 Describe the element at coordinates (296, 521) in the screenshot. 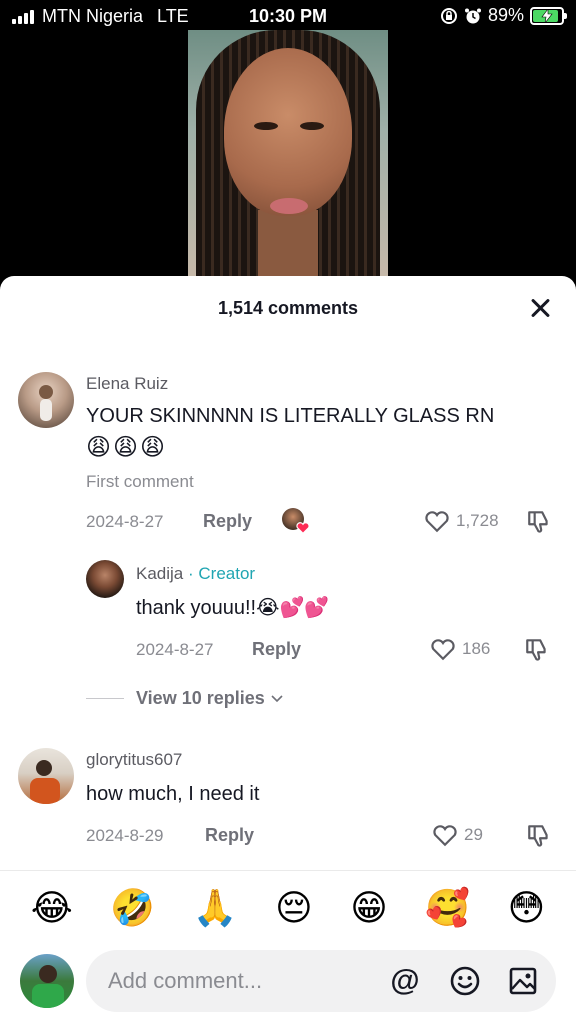

I see `creator-liked-badge` at that location.